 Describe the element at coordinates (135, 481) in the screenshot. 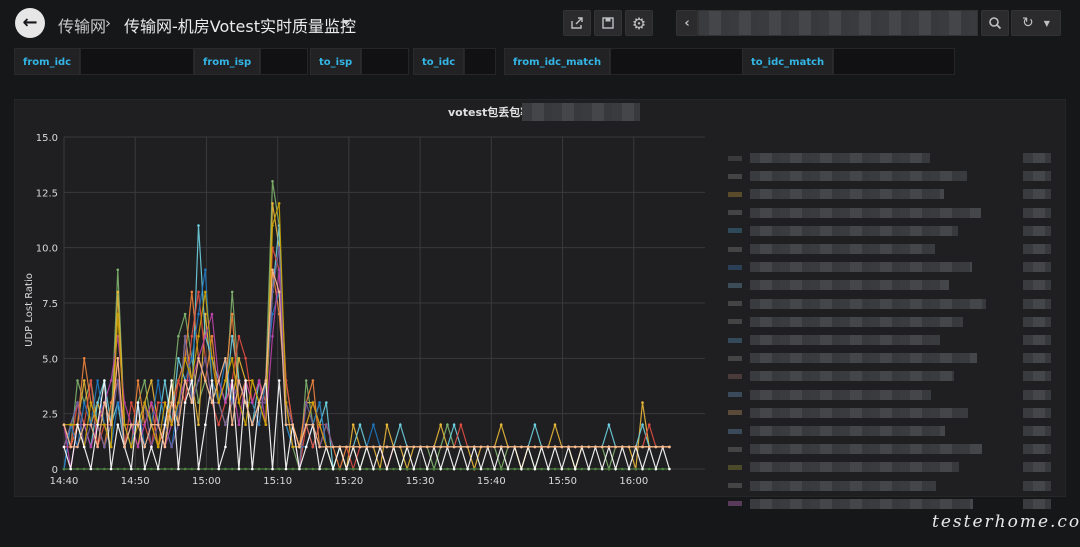

I see `x-tick-label: 14:50` at that location.